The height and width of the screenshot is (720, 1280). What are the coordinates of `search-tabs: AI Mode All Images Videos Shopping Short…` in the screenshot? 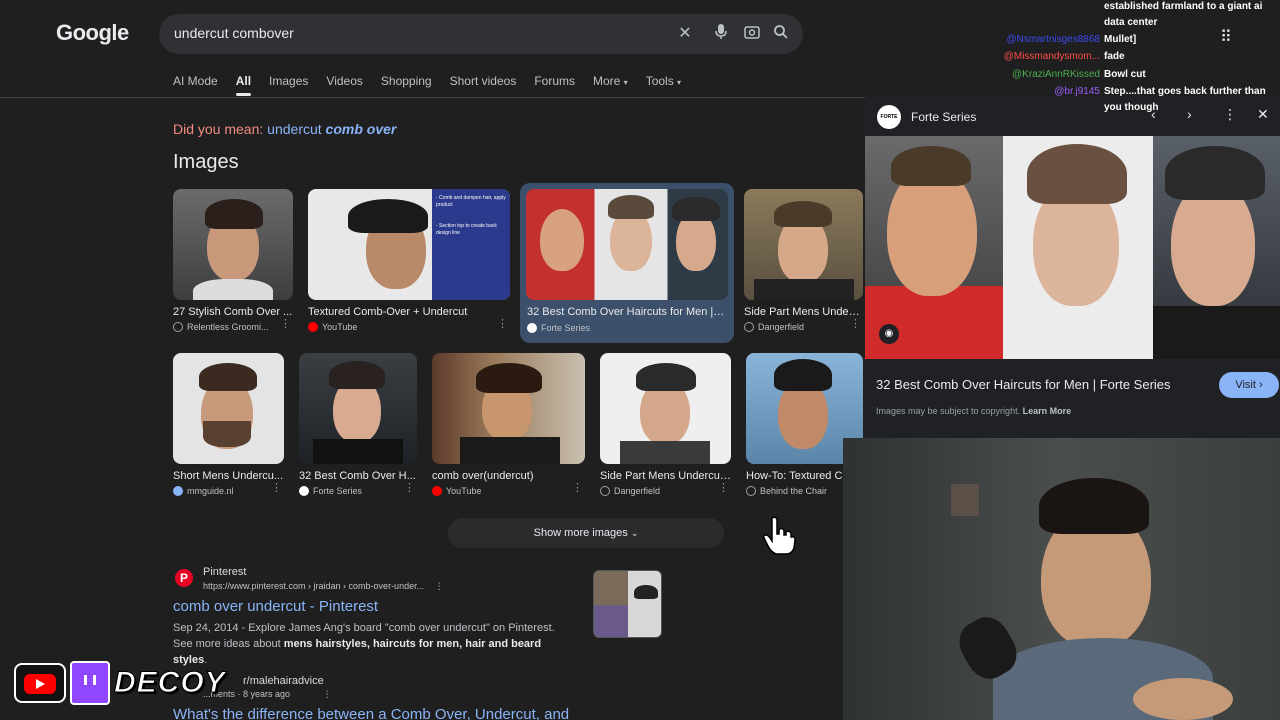 It's located at (436, 85).